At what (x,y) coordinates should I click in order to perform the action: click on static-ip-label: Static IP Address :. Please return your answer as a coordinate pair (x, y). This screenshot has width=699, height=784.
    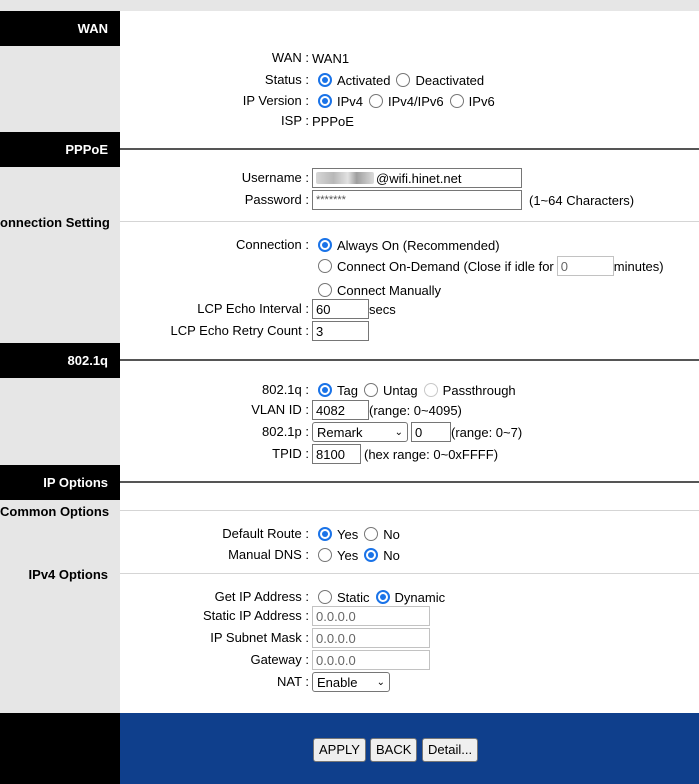
    Looking at the image, I should click on (256, 615).